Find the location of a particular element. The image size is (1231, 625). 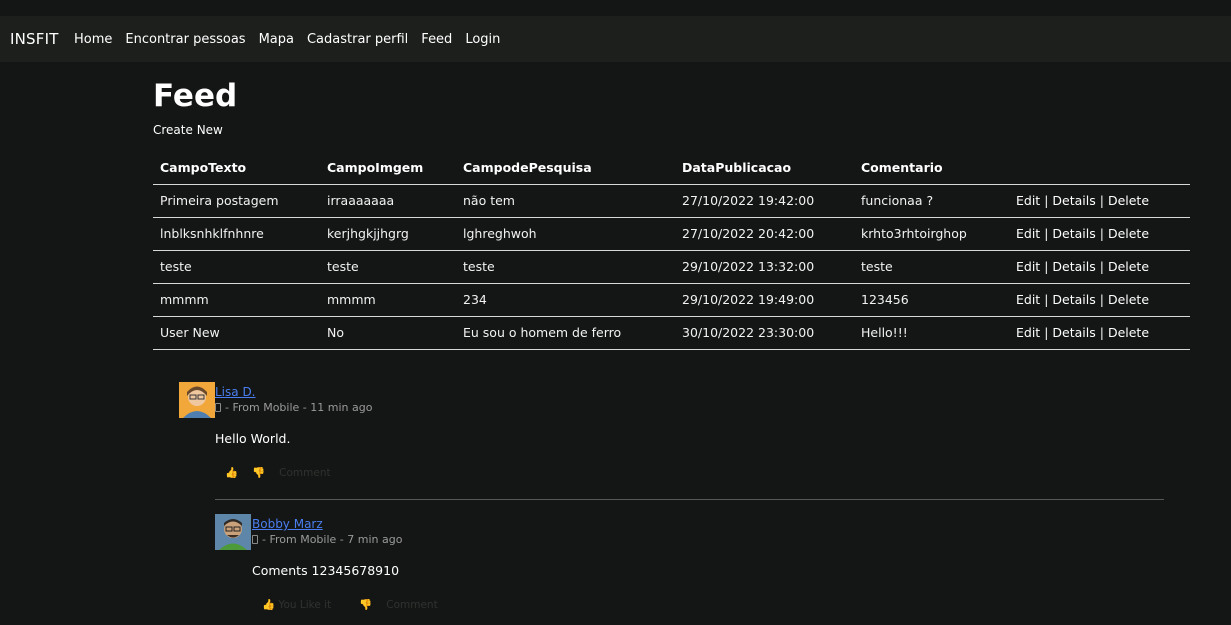

nav-home: Home is located at coordinates (93, 39).